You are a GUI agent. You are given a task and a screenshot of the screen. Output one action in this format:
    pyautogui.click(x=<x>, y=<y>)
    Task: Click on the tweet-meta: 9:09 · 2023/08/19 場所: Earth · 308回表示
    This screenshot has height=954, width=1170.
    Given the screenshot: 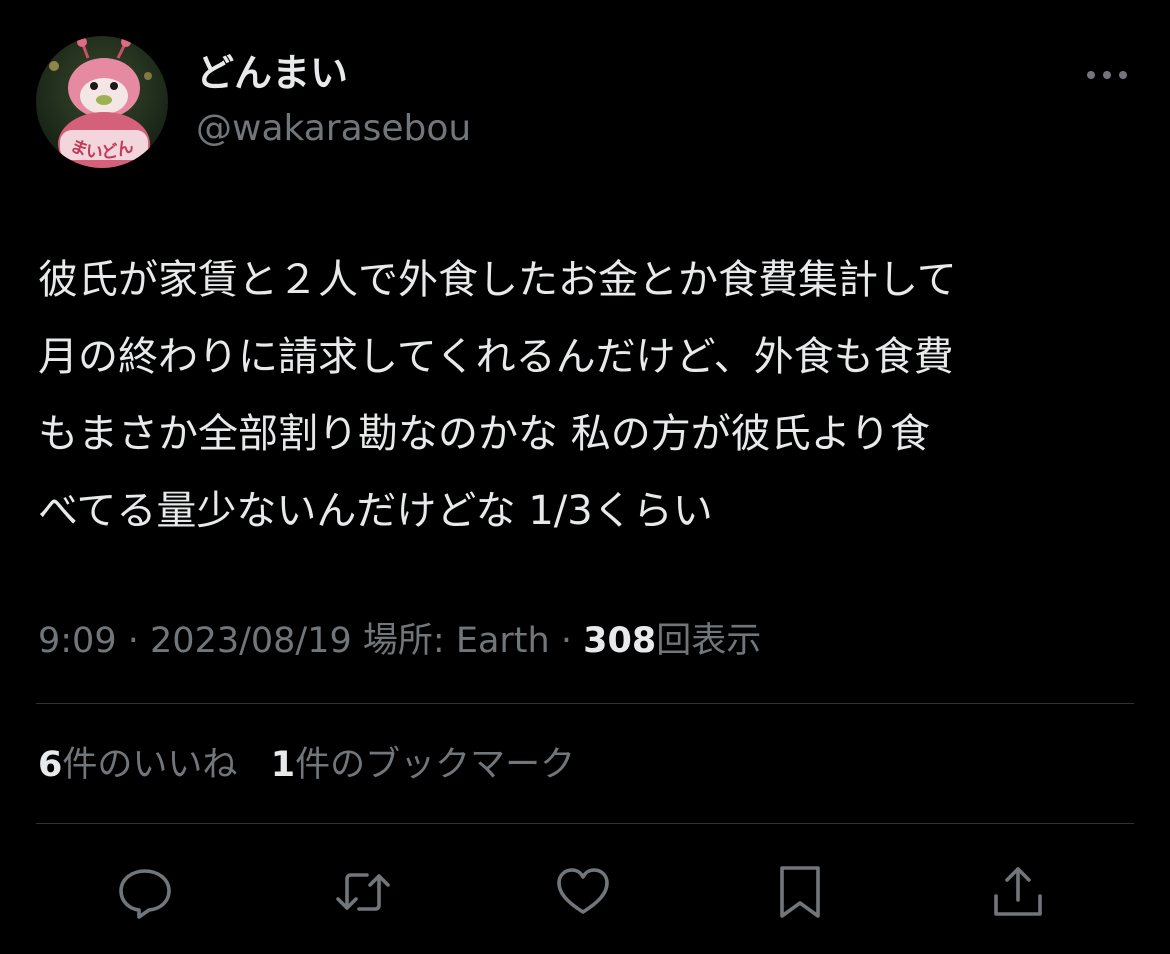 What is the action you would take?
    pyautogui.click(x=399, y=641)
    